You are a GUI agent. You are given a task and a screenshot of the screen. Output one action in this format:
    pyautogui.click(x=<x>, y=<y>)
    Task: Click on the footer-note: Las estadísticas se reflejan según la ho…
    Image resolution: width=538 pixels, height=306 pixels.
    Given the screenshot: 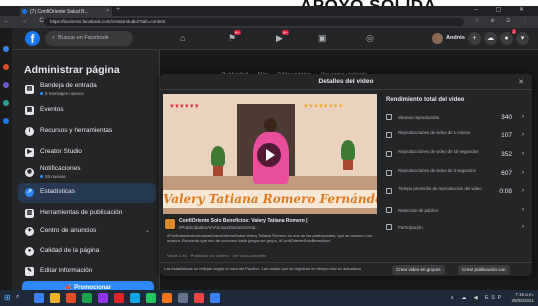 What is the action you would take?
    pyautogui.click(x=262, y=268)
    